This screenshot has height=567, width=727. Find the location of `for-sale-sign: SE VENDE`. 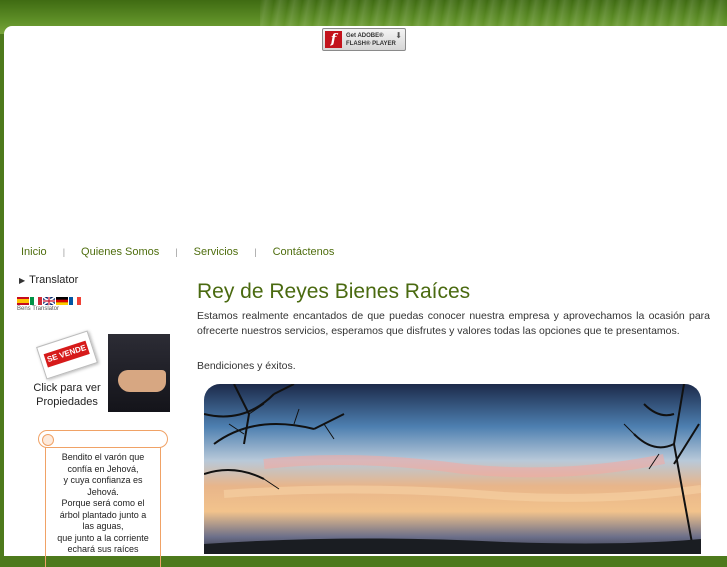

for-sale-sign: SE VENDE is located at coordinates (67, 355).